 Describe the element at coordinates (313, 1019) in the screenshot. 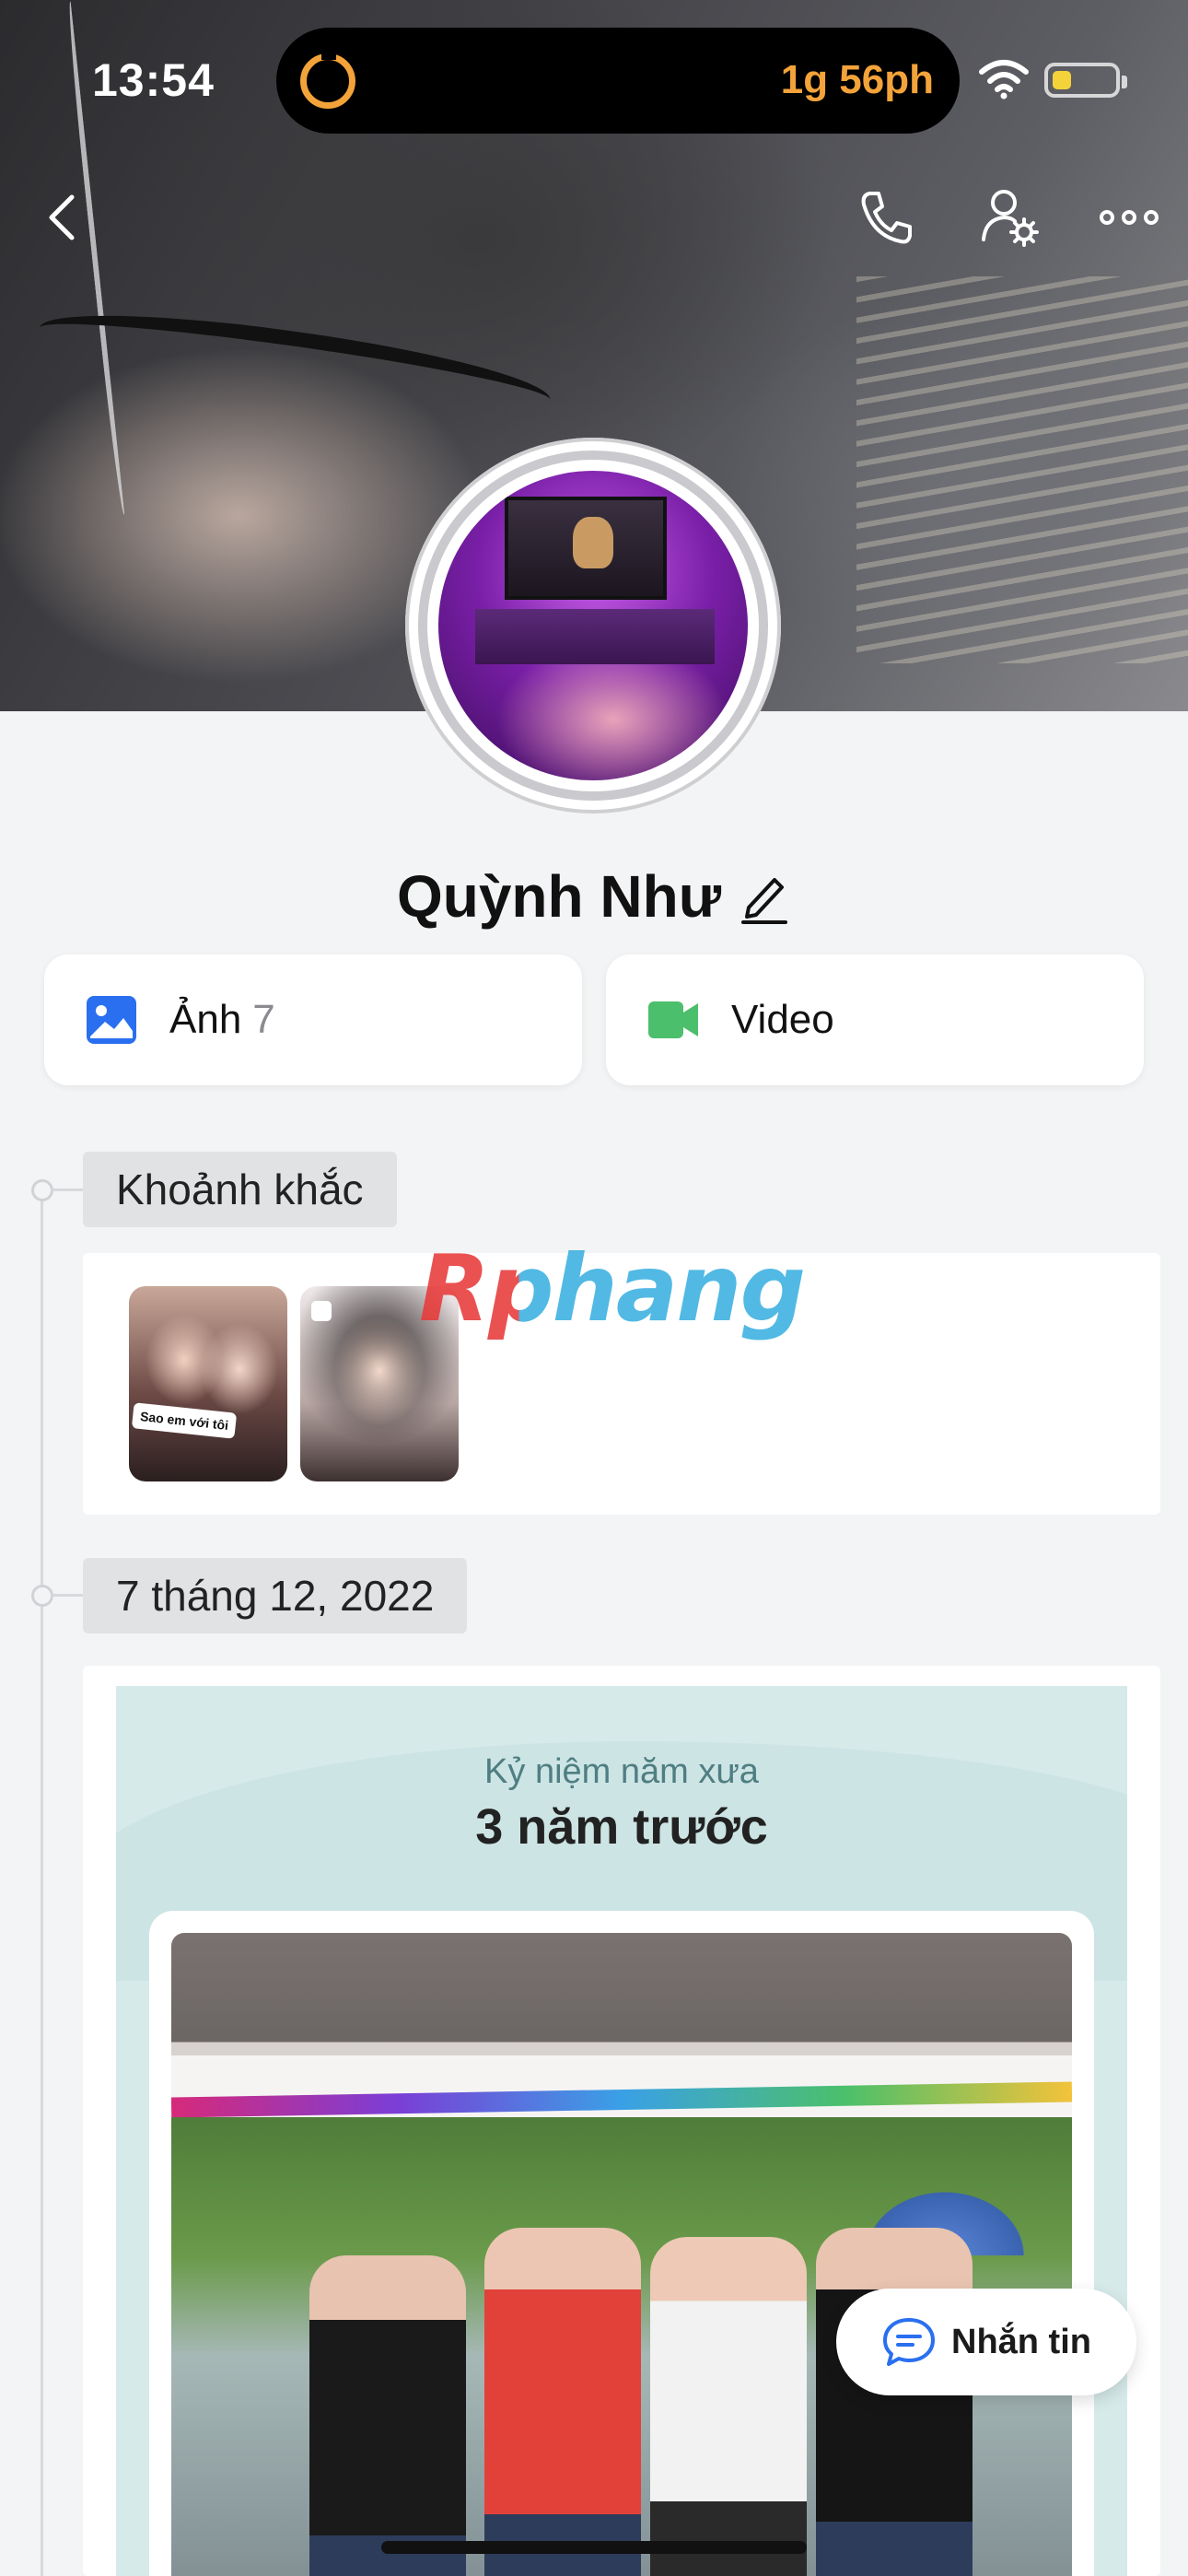

I see `photos-button: Ảnh 7` at that location.